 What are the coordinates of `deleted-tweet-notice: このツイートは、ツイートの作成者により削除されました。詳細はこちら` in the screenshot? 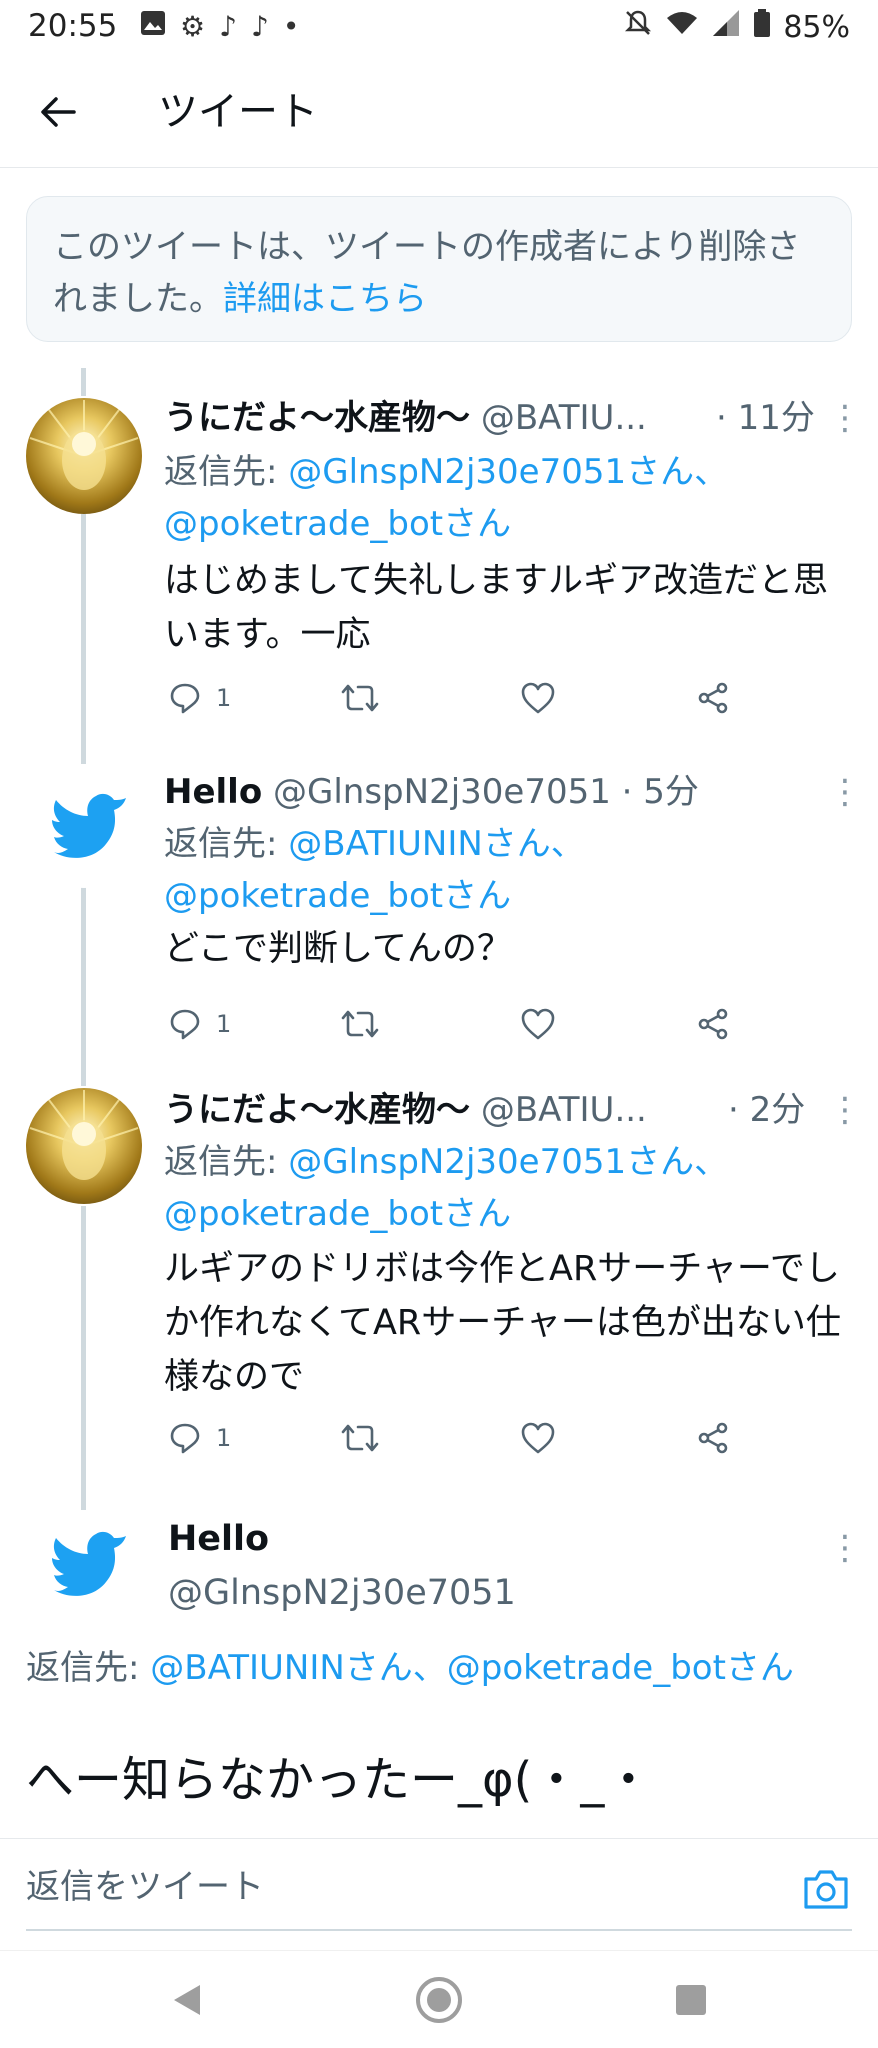 It's located at (439, 269).